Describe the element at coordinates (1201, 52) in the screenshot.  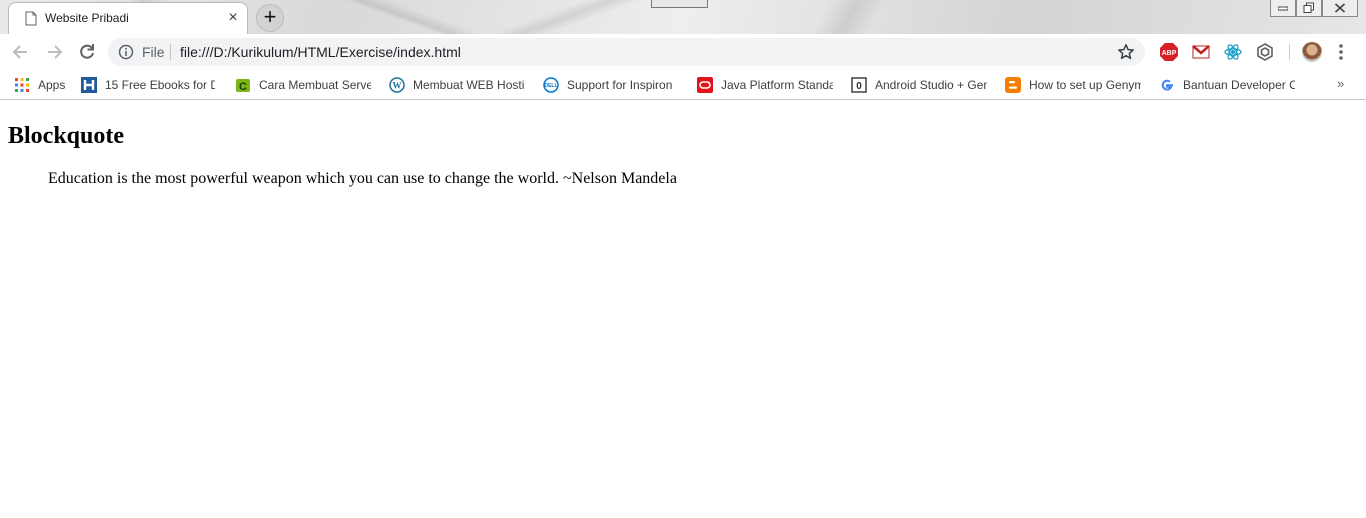
I see `gmail-icon` at that location.